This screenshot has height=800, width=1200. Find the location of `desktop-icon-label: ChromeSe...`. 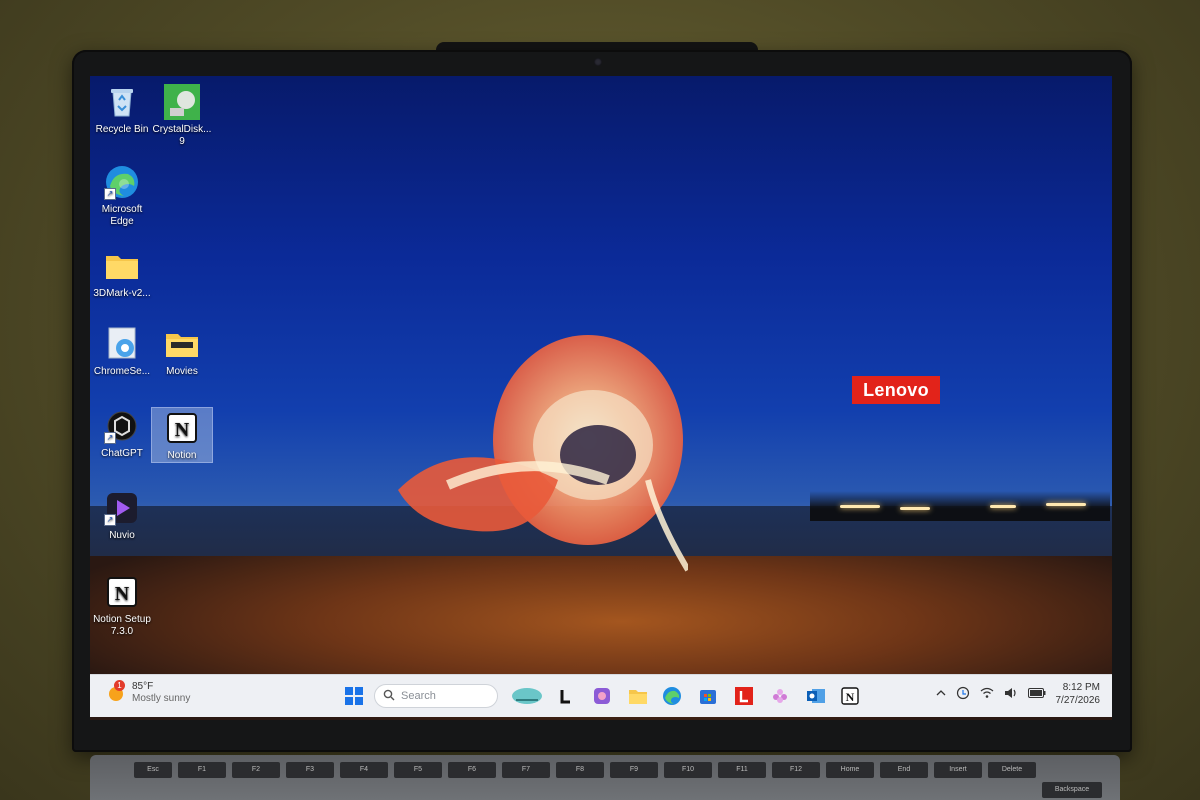

desktop-icon-label: ChromeSe... is located at coordinates (122, 371).